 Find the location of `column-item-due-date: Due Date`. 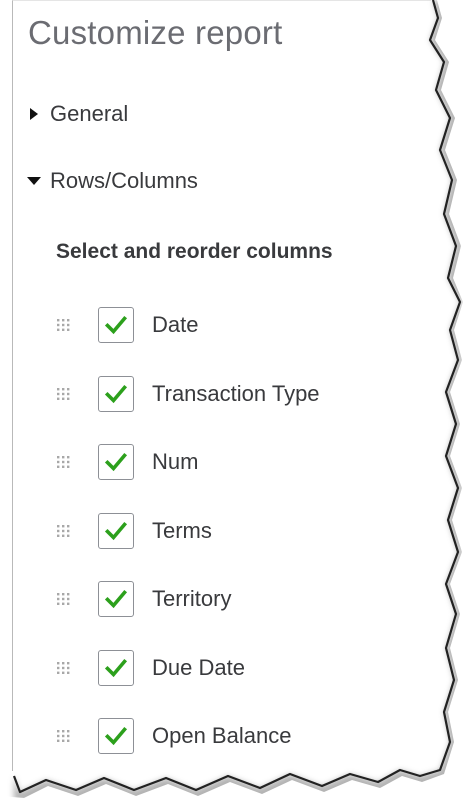

column-item-due-date: Due Date is located at coordinates (150, 668).